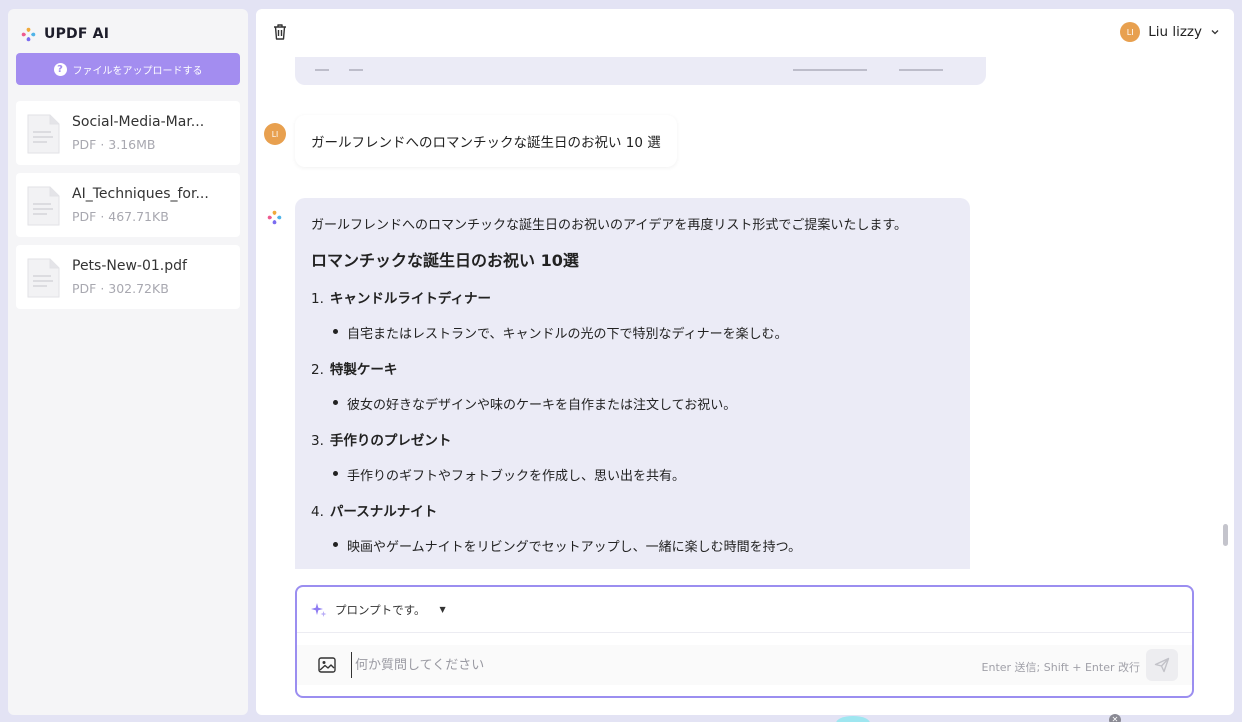 The image size is (1242, 722). I want to click on brand: UPDF AI, so click(64, 34).